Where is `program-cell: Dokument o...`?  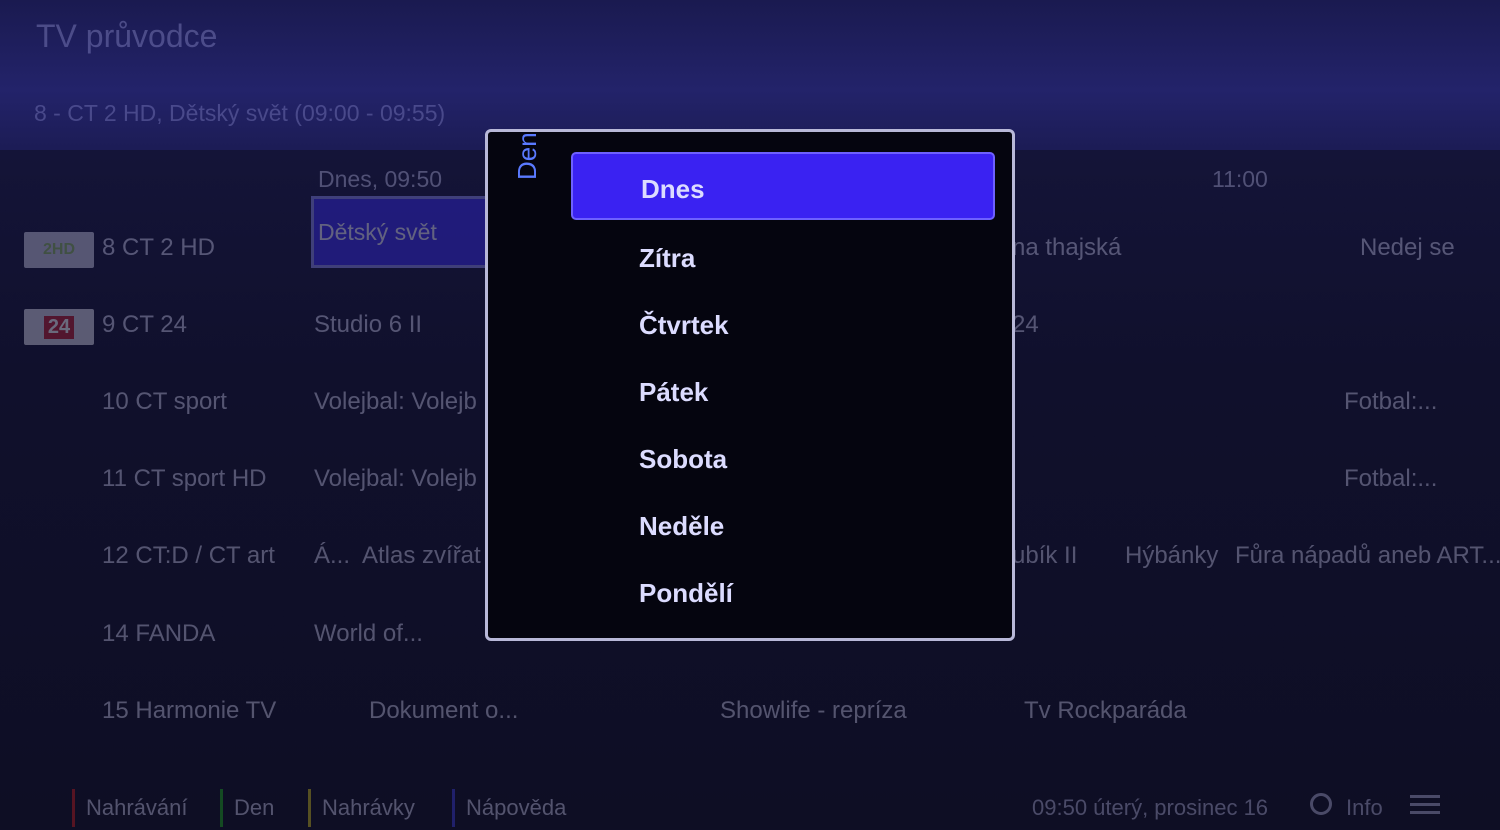 program-cell: Dokument o... is located at coordinates (443, 711).